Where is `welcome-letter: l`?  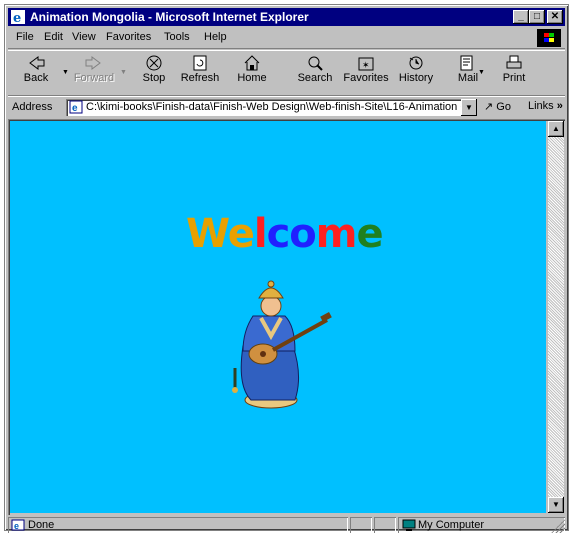
welcome-letter: l is located at coordinates (260, 234).